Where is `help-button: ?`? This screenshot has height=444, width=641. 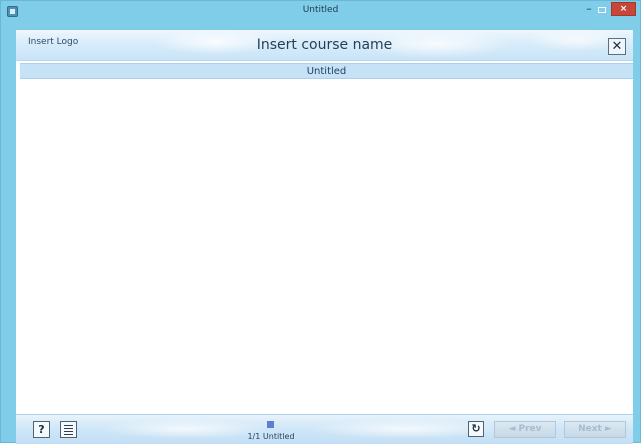
help-button: ? is located at coordinates (41, 429).